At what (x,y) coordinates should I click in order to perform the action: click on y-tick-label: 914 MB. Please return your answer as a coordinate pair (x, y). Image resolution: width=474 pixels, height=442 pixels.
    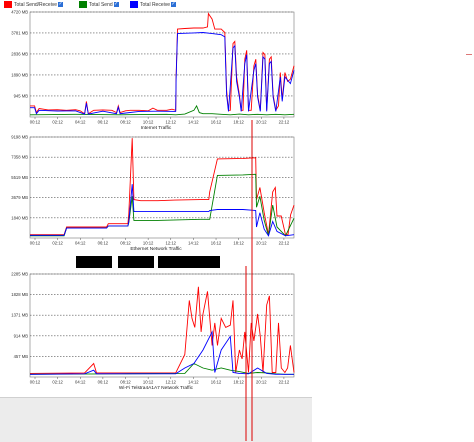
    Looking at the image, I should click on (21, 335).